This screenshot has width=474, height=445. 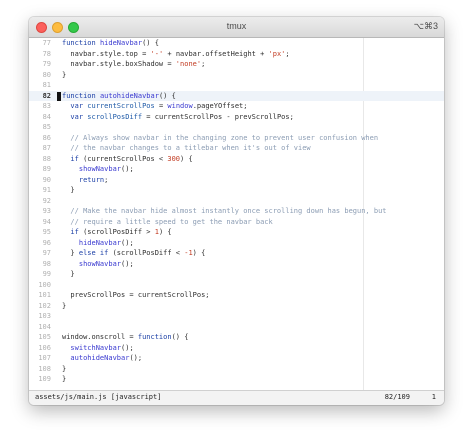 I want to click on code-token: '-', so click(x=157, y=53).